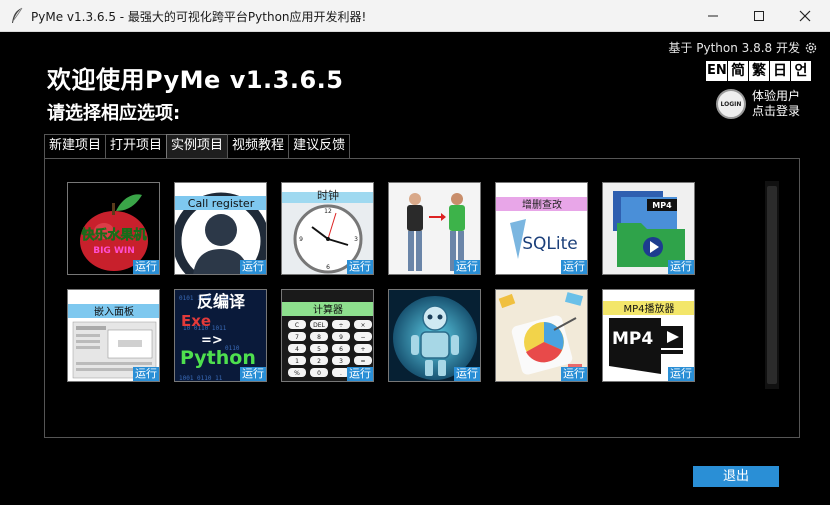  Describe the element at coordinates (196, 321) in the screenshot. I see `exe-label: Exe` at that location.